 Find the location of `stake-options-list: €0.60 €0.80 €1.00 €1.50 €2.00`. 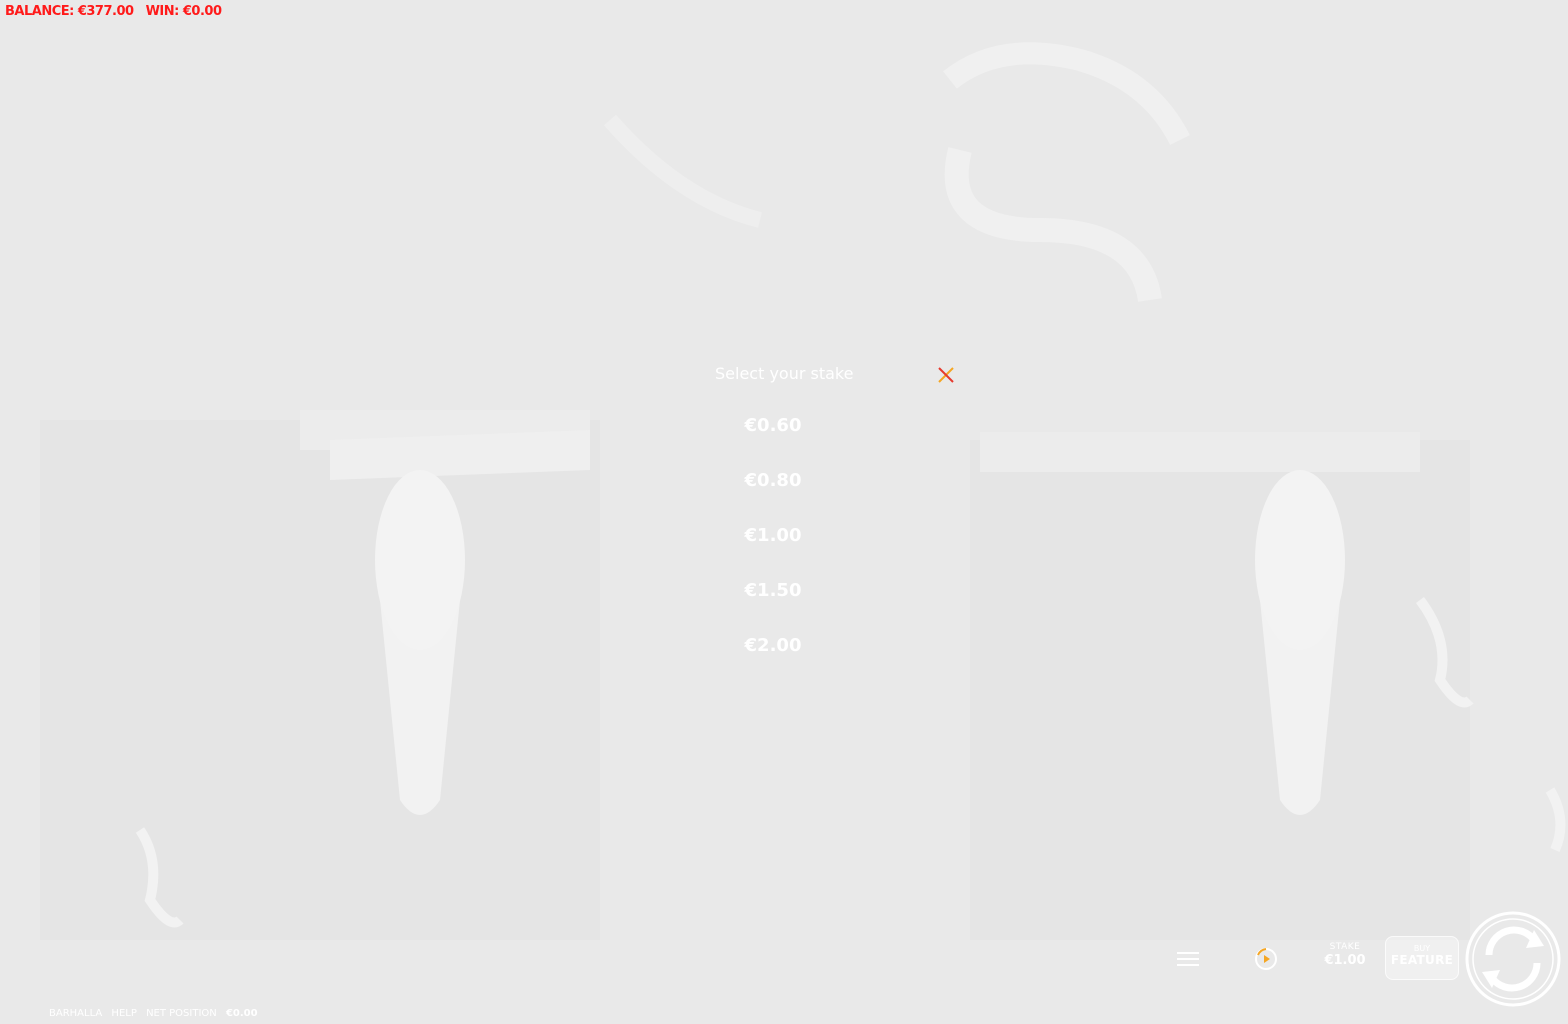

stake-options-list: €0.60 €0.80 €1.00 €1.50 €2.00 is located at coordinates (773, 545).